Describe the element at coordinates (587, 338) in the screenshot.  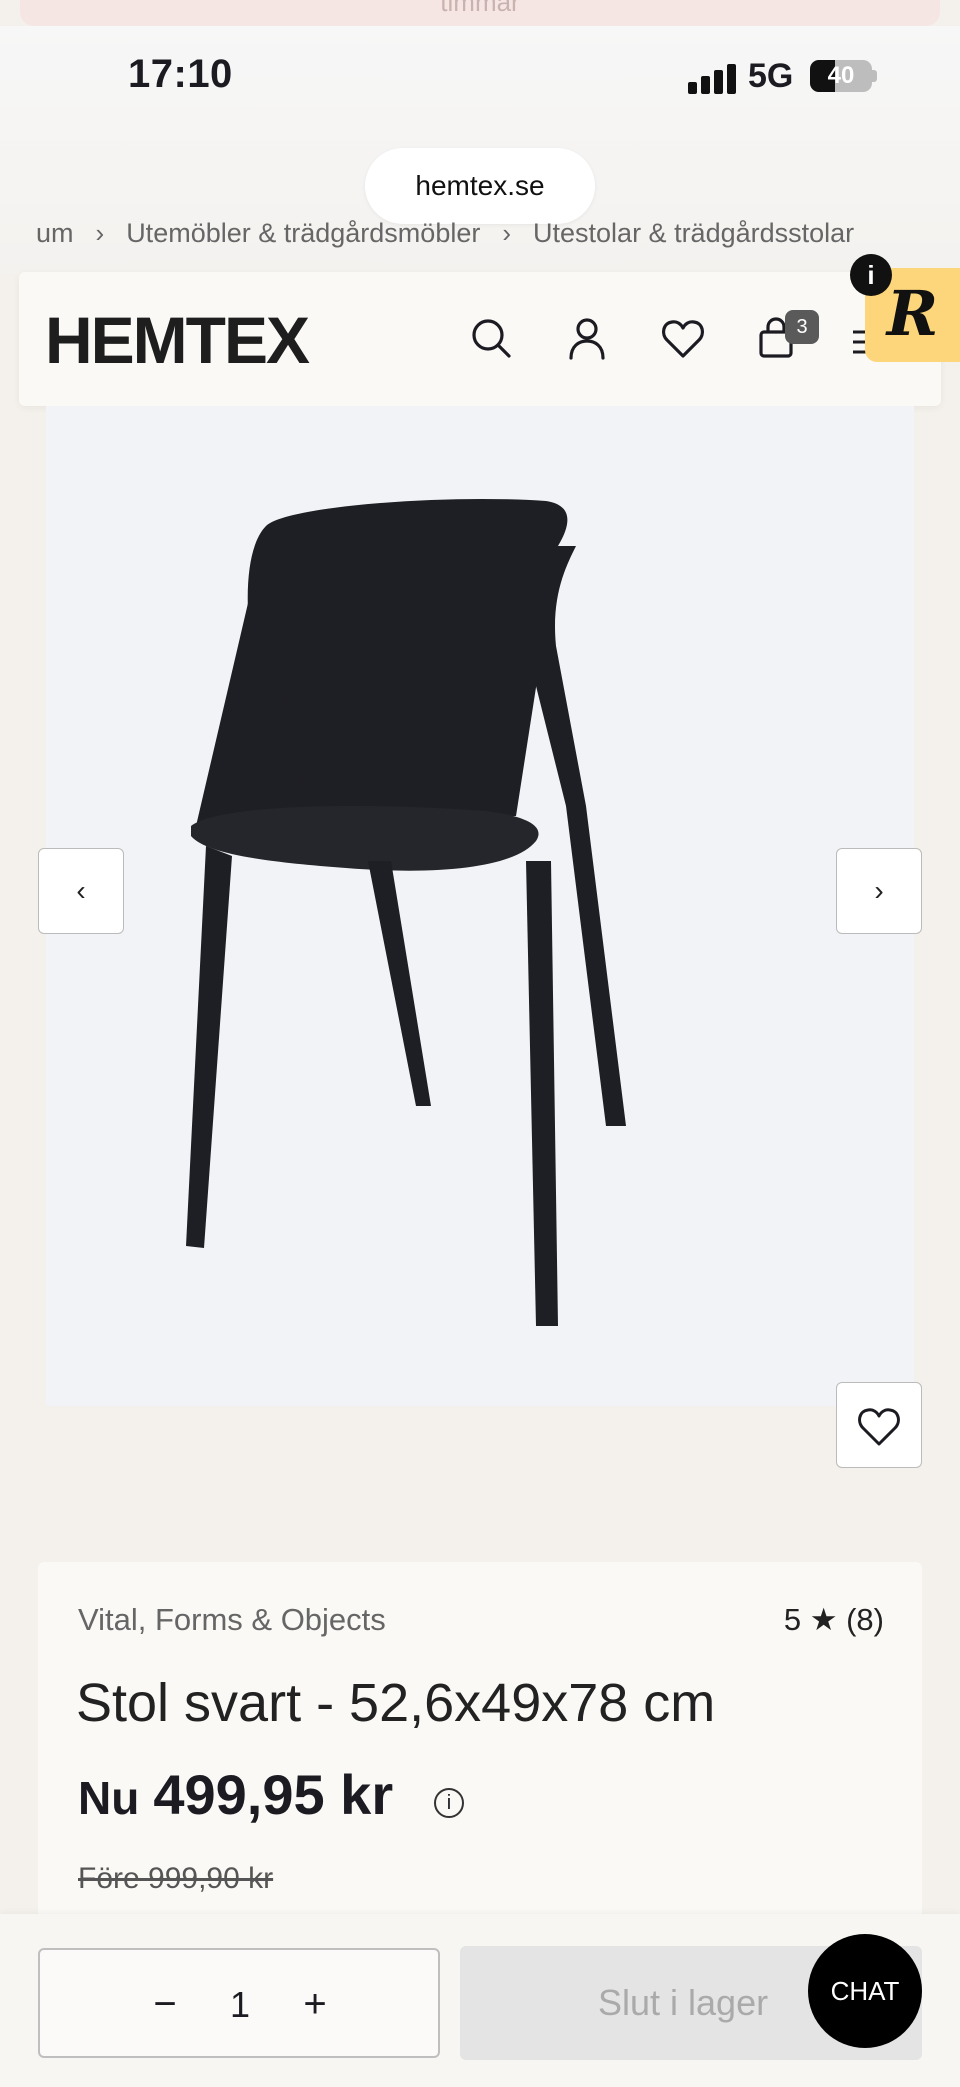
I see `account-icon` at that location.